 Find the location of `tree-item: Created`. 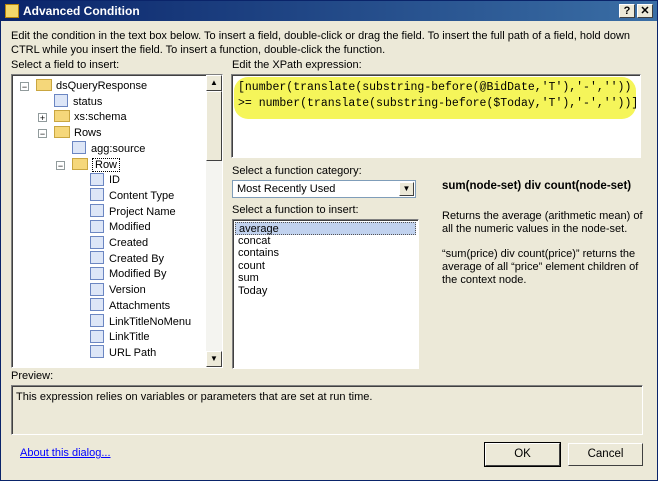

tree-item: Created is located at coordinates (119, 243).